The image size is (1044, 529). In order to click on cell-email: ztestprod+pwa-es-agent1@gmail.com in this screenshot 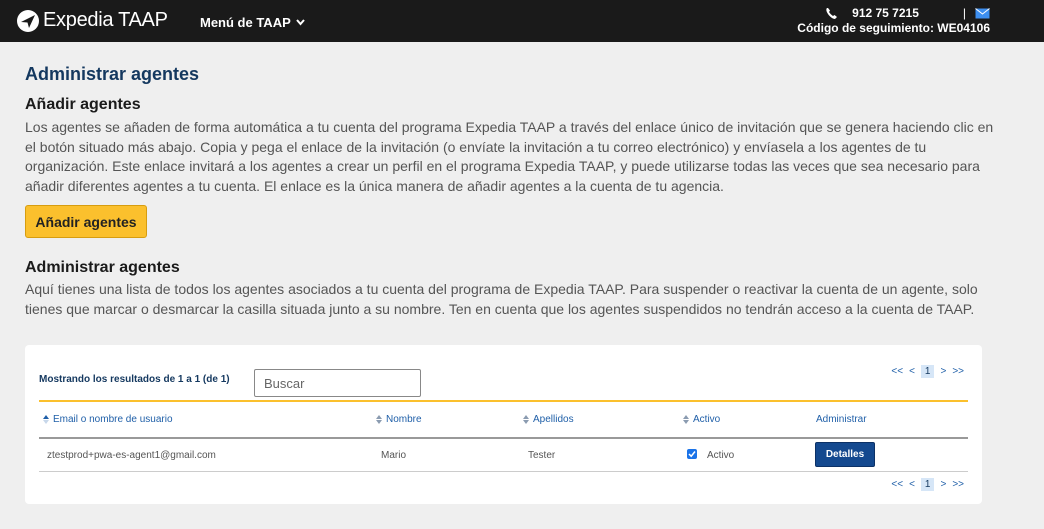, I will do `click(131, 455)`.